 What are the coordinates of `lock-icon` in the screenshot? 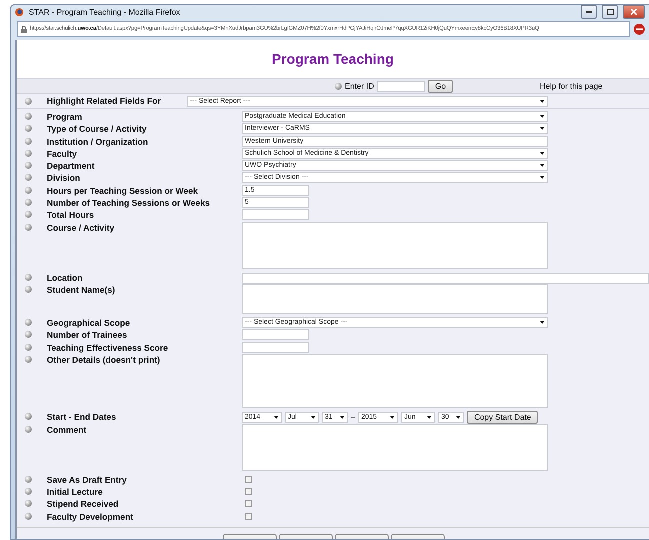 It's located at (24, 29).